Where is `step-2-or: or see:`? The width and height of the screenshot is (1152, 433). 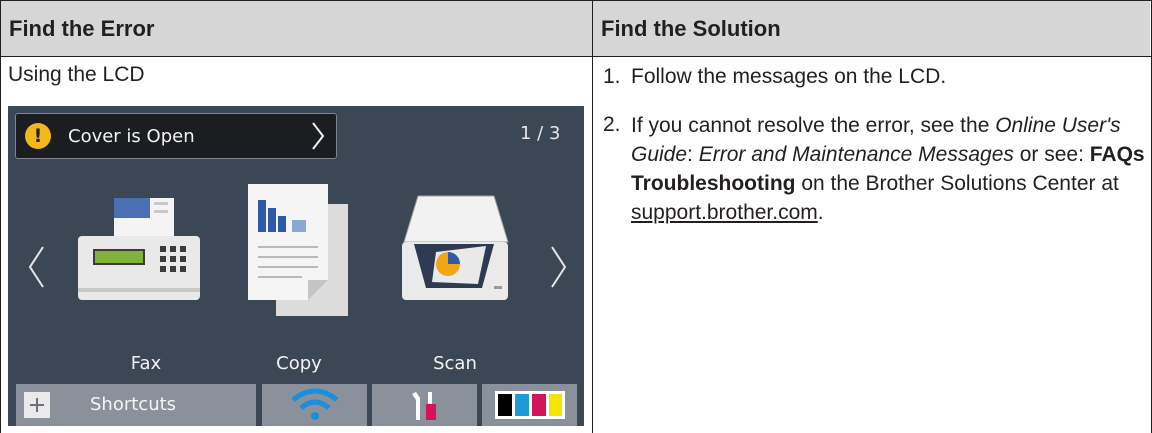
step-2-or: or see: is located at coordinates (1051, 154).